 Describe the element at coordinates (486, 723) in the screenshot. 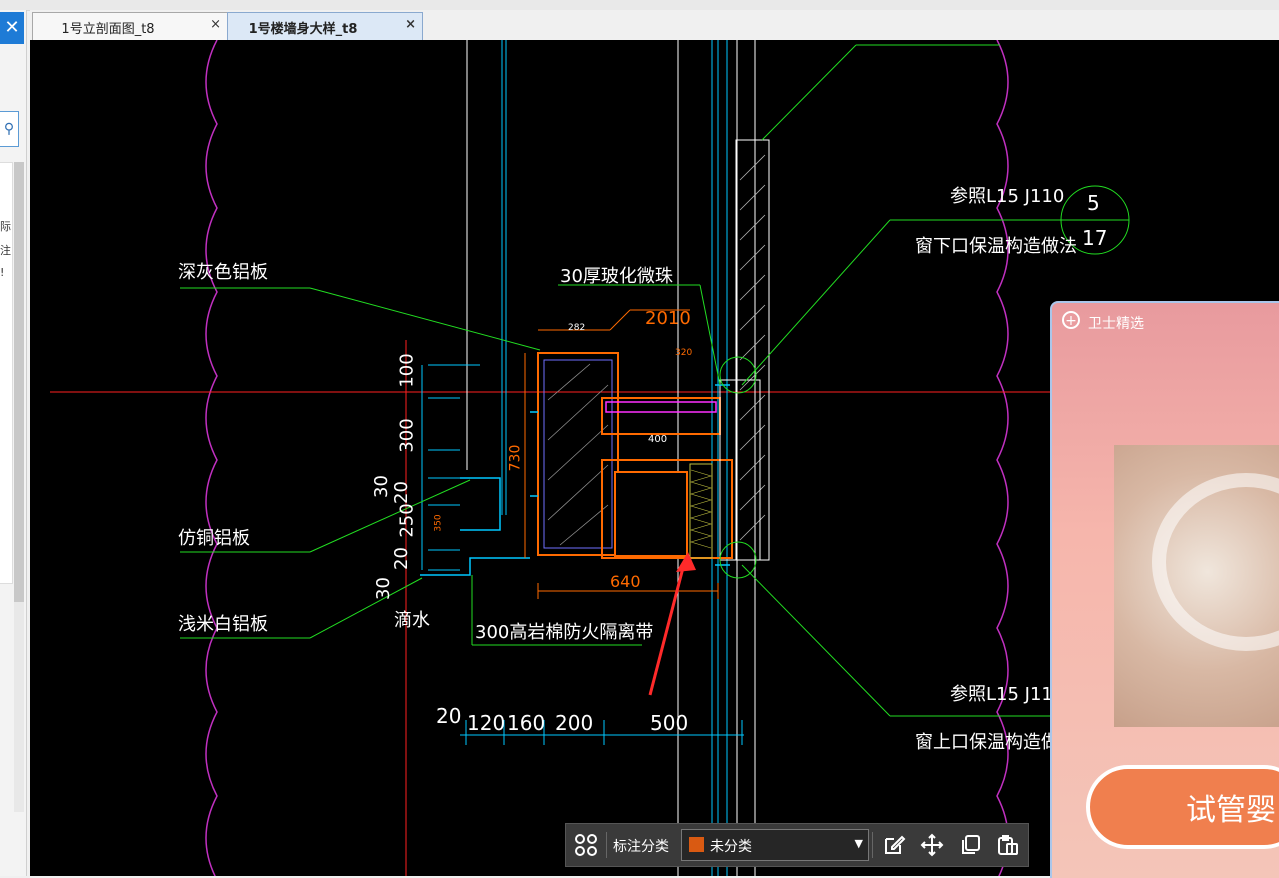

I see `dim-text: 120` at that location.